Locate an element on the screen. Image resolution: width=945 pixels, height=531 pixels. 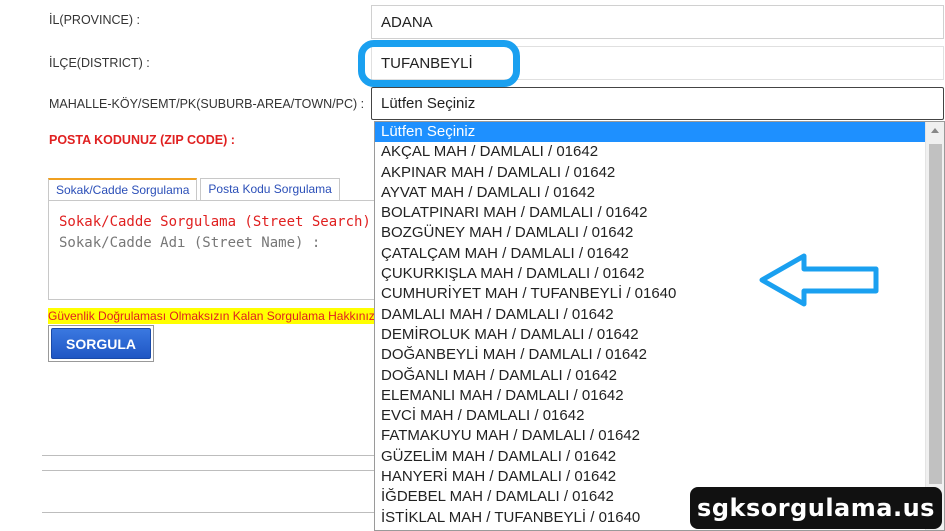
query-button: SORGULA is located at coordinates (101, 343).